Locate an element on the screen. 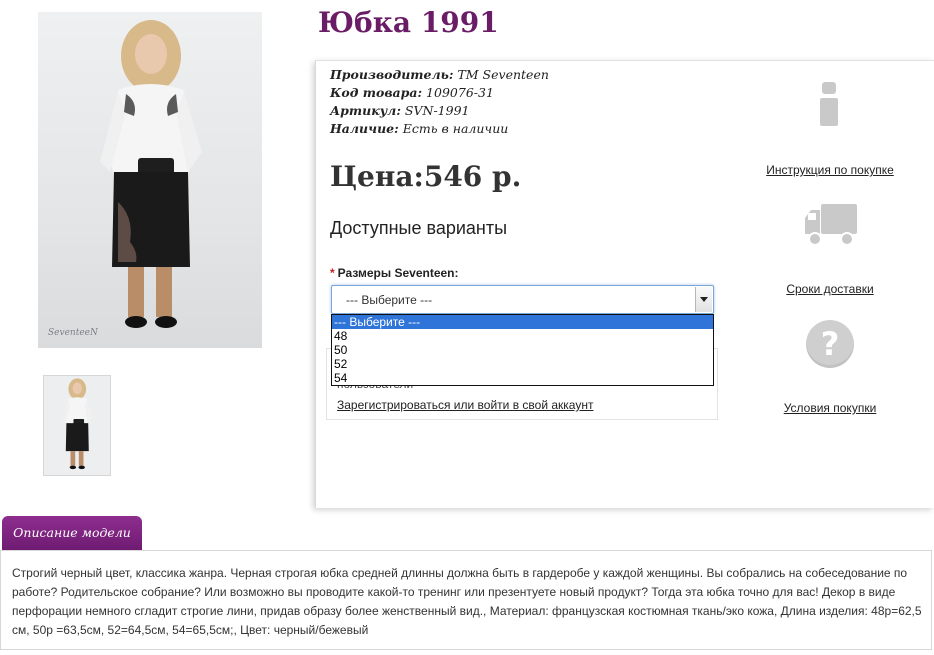  delivery-link: Сроки доставки is located at coordinates (829, 289).